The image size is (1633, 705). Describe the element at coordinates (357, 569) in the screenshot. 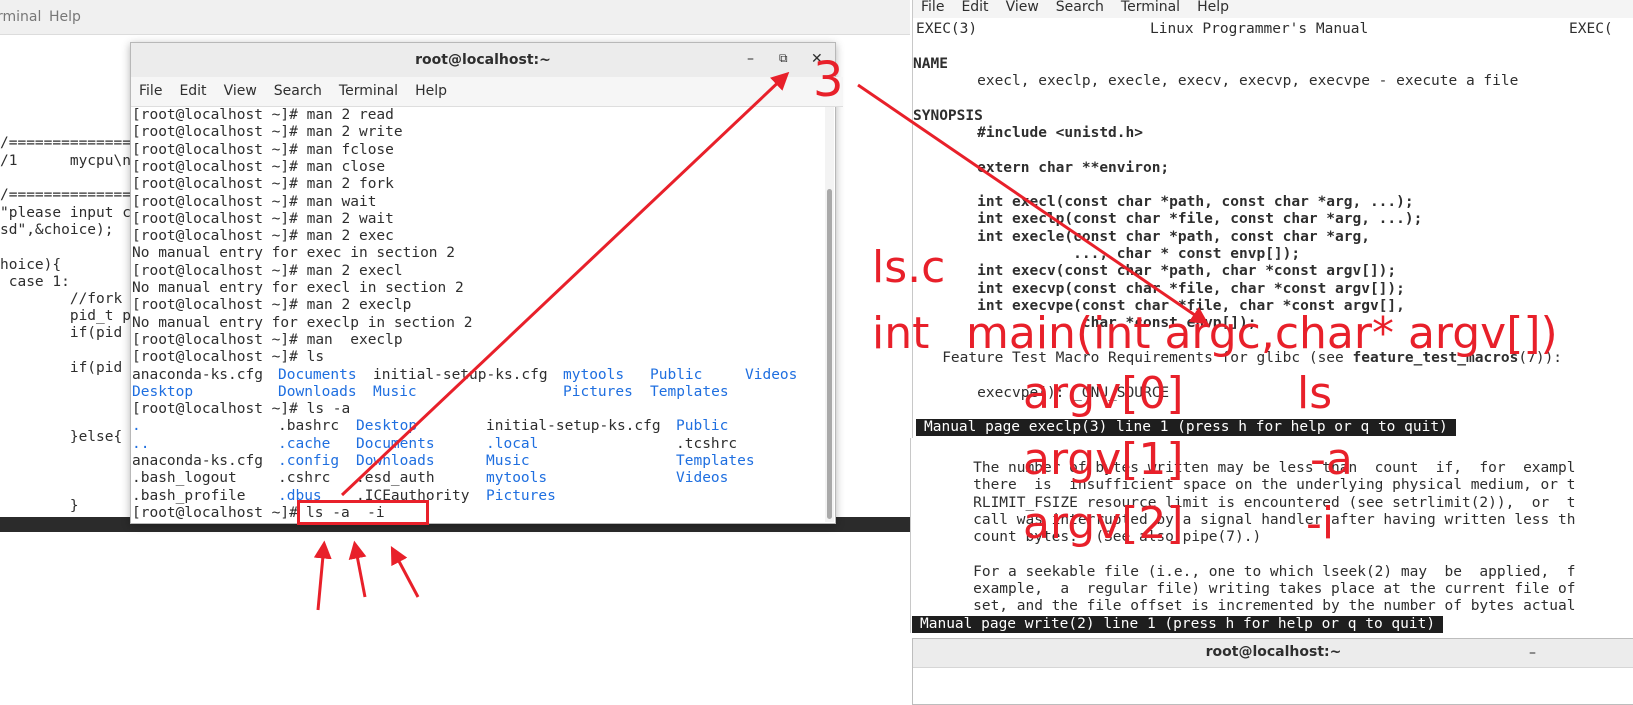

I see `arrow-argv1` at that location.